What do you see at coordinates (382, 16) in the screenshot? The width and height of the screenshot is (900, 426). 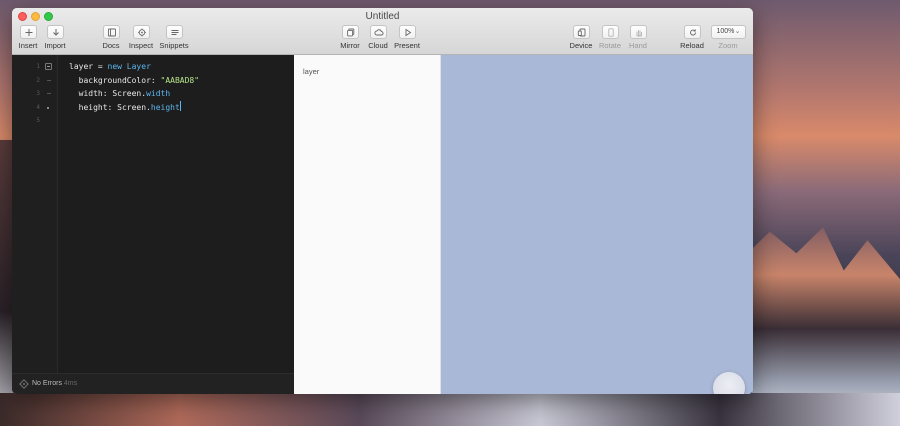 I see `window-title: Untitled` at bounding box center [382, 16].